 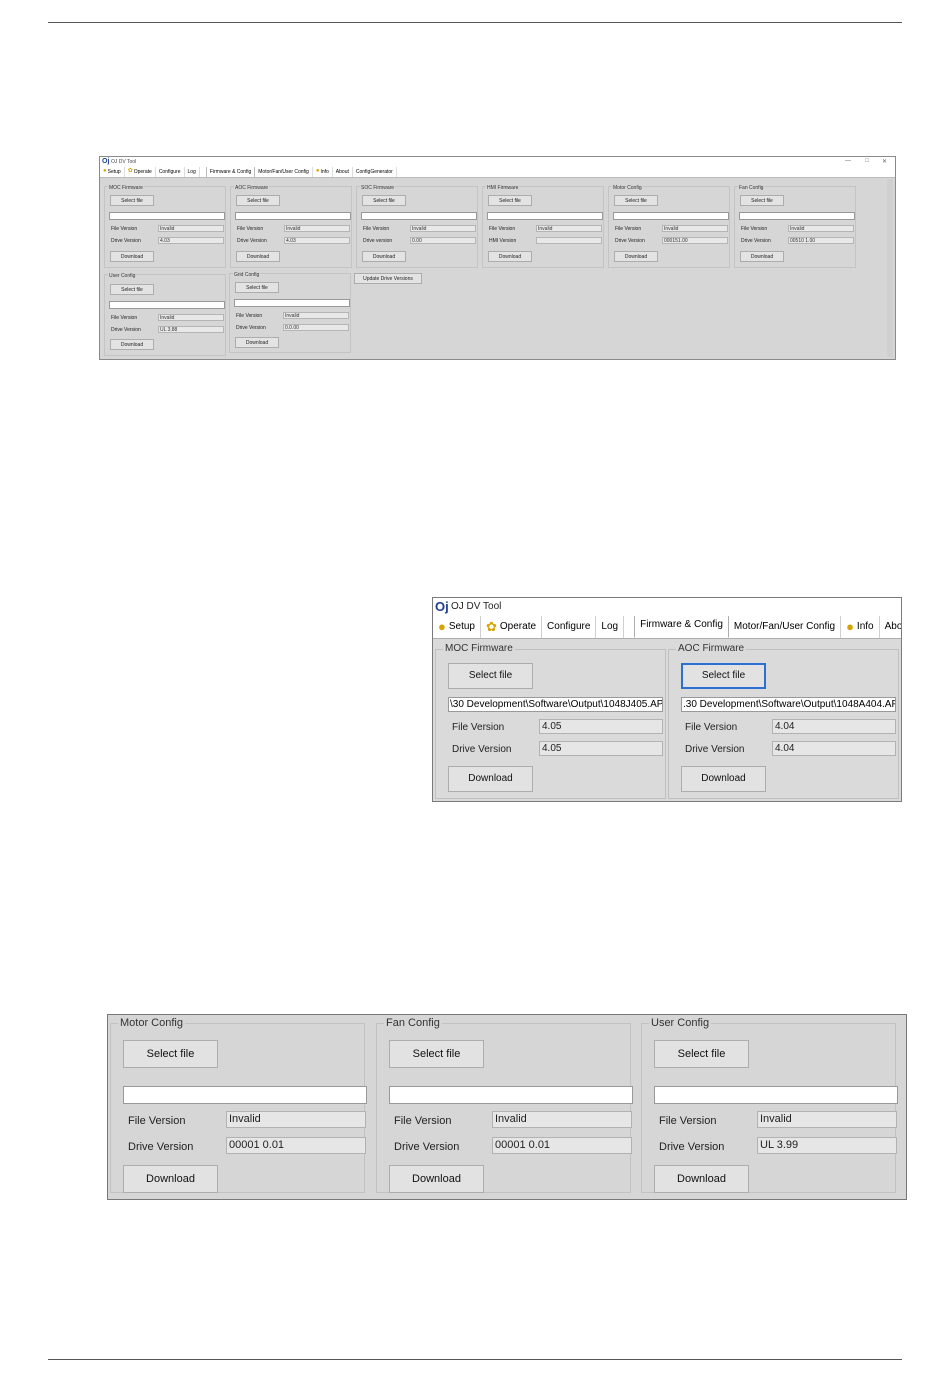 What do you see at coordinates (821, 240) in the screenshot?
I see `drive-version-value: 00510 1.00` at bounding box center [821, 240].